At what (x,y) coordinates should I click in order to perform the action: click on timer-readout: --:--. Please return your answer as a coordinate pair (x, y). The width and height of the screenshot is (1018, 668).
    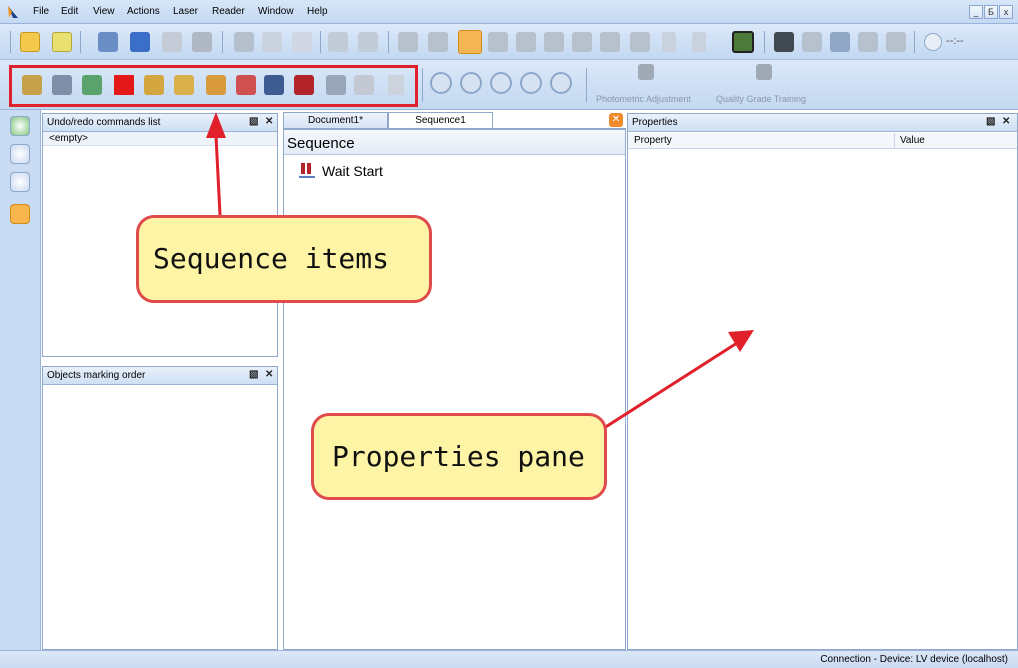
    Looking at the image, I should click on (955, 41).